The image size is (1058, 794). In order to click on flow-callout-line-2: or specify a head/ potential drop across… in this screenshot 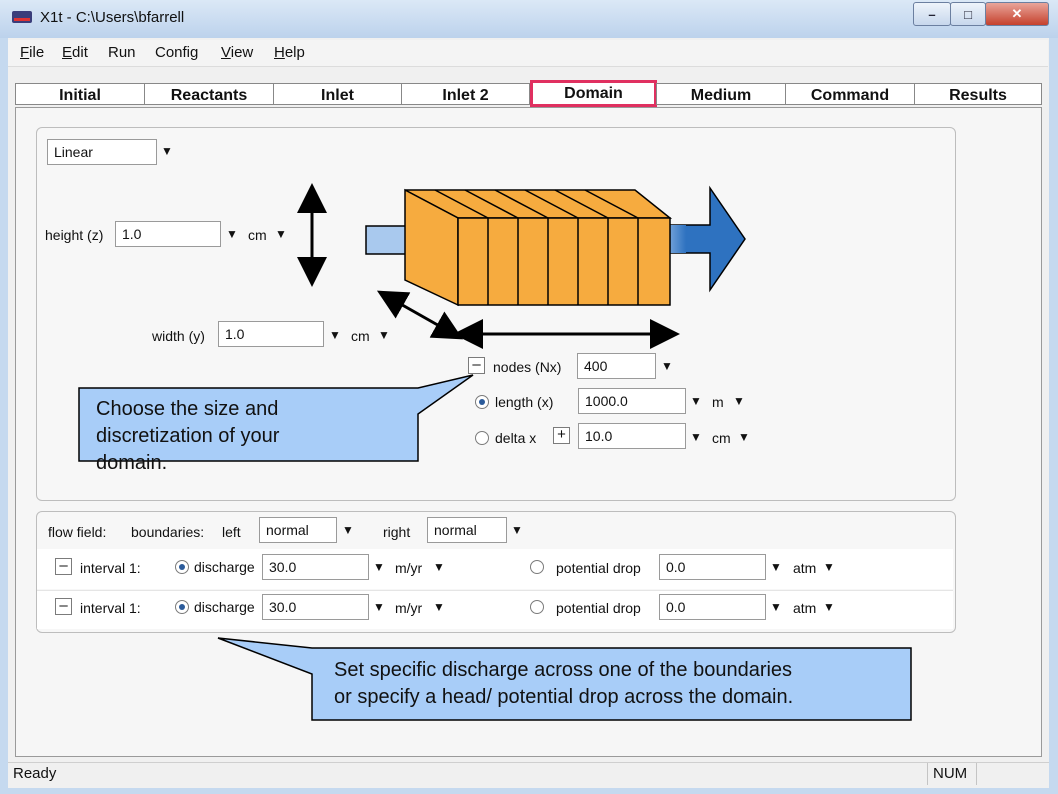, I will do `click(564, 697)`.